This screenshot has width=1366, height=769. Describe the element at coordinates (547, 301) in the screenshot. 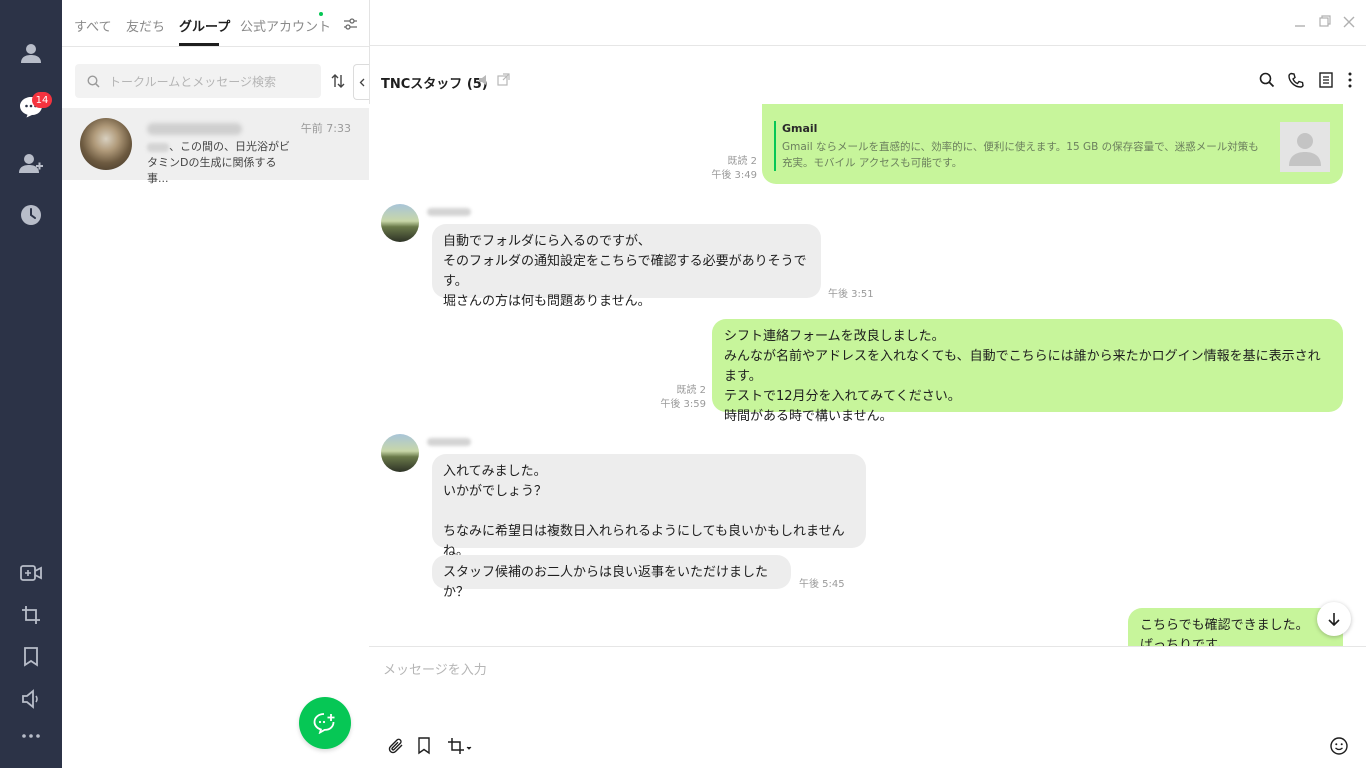

I see `message-line: 堀さんの方は何も問題ありません。` at that location.